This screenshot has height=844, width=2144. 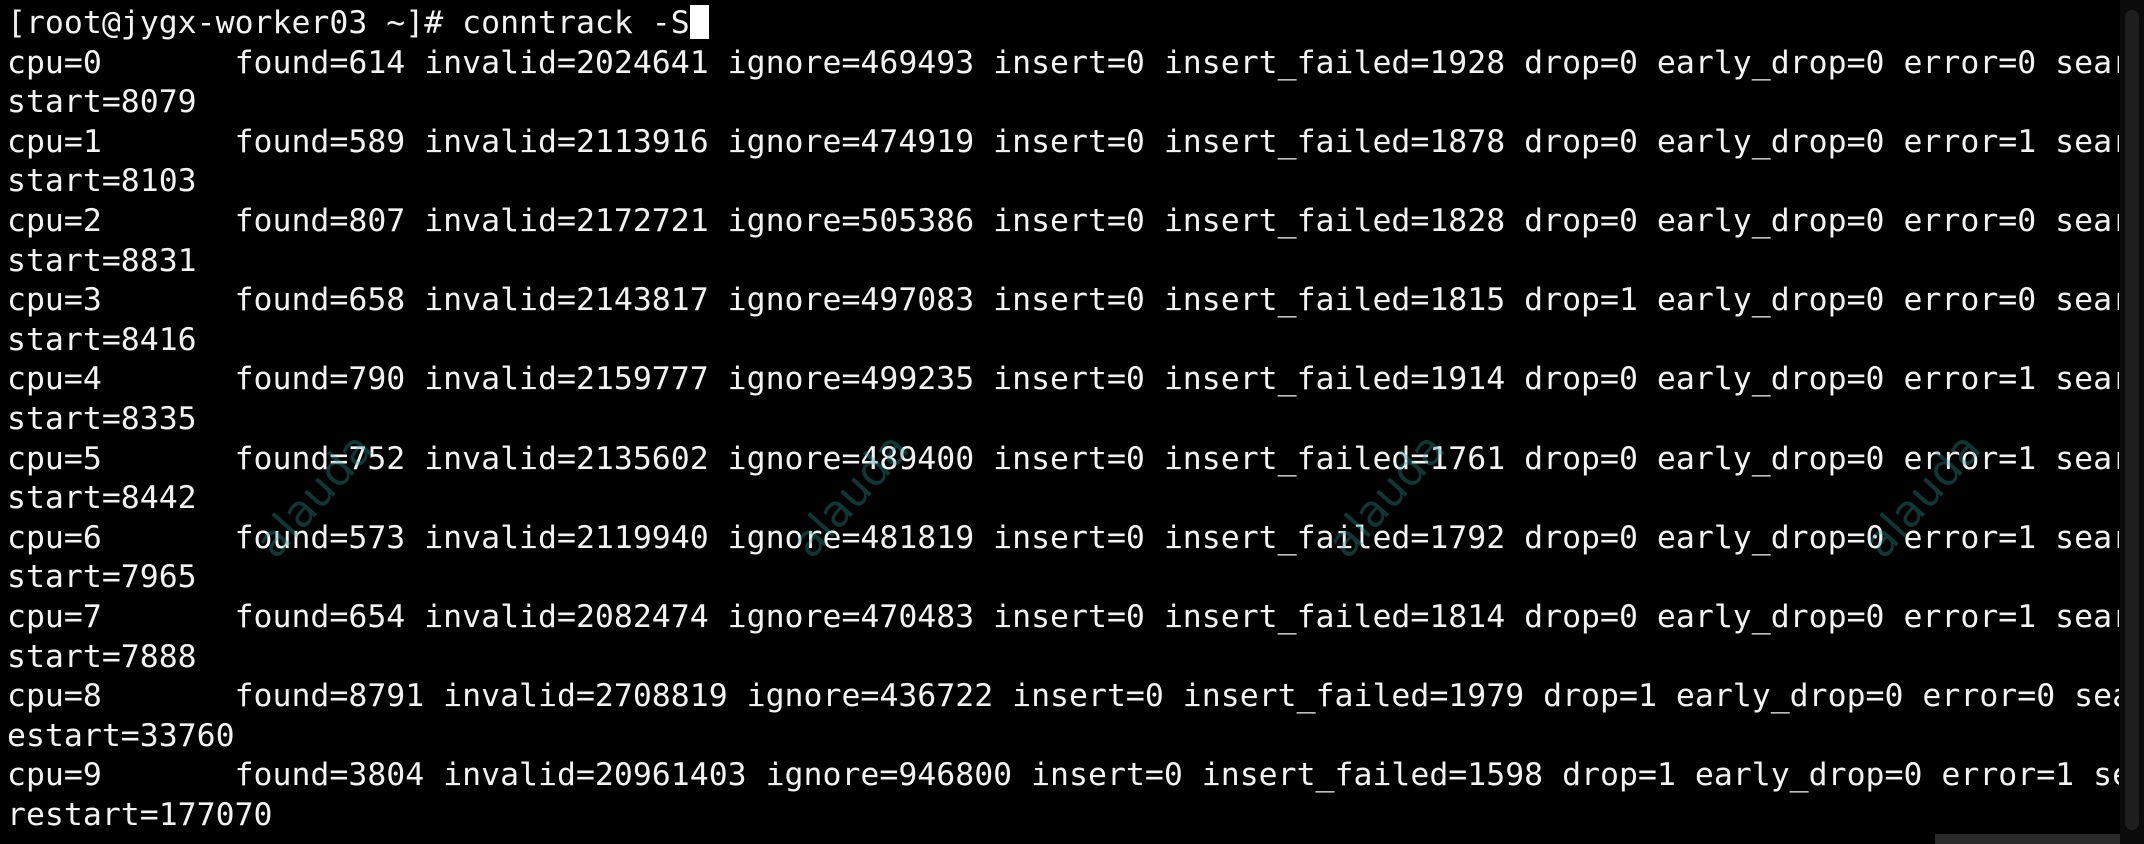 What do you see at coordinates (102, 577) in the screenshot?
I see `output-line: start=7965` at bounding box center [102, 577].